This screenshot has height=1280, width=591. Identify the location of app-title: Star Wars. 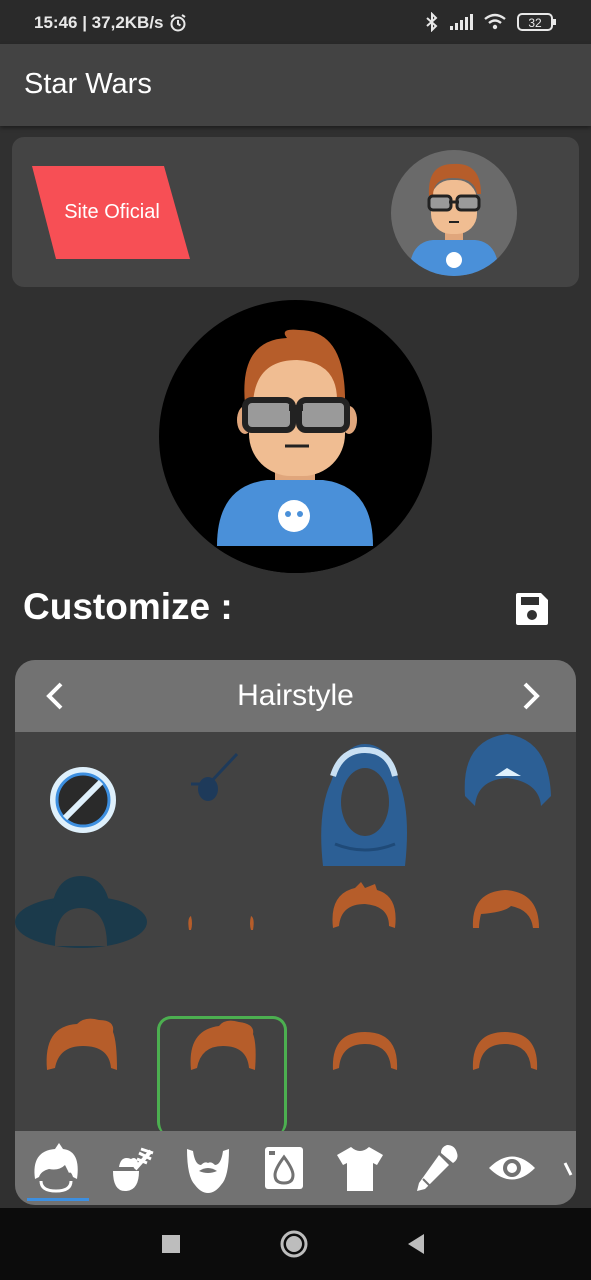
(88, 84).